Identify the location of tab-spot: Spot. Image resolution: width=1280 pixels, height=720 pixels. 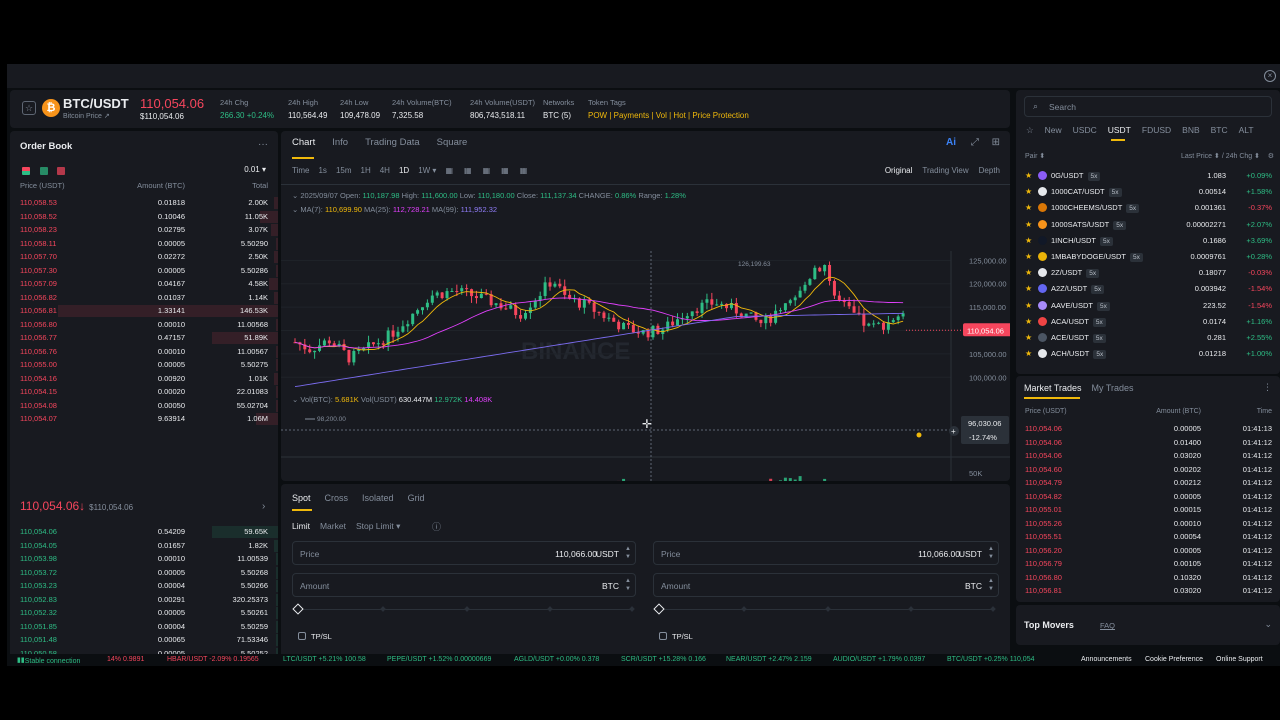
(301, 498).